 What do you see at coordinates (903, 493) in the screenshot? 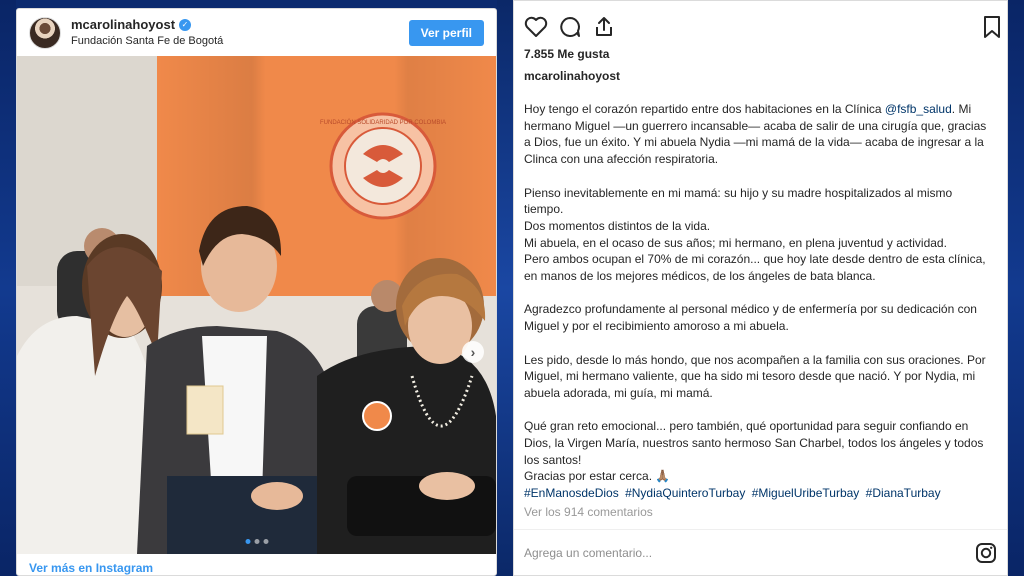
I see `hashtag-link: #DianaTurbay` at bounding box center [903, 493].